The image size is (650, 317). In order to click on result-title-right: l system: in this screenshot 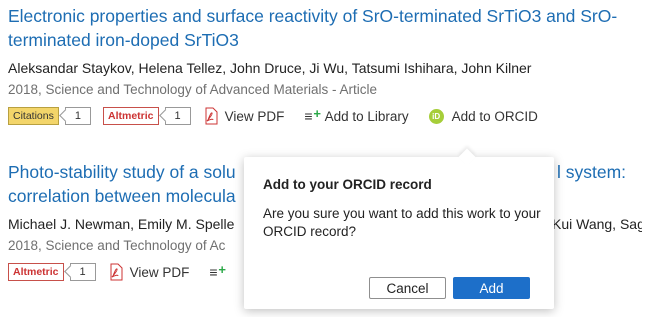, I will do `click(592, 172)`.